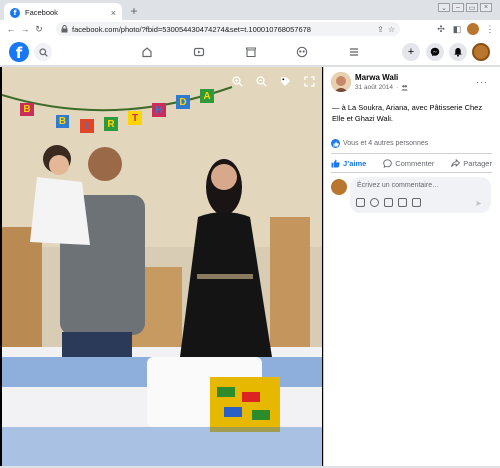  What do you see at coordinates (473, 29) in the screenshot?
I see `profile-avatar` at bounding box center [473, 29].